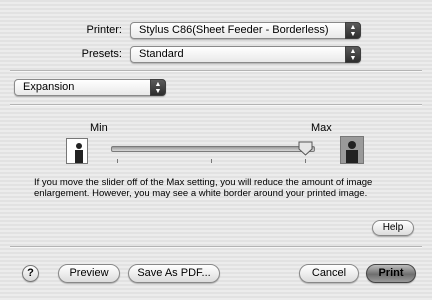 The height and width of the screenshot is (300, 432). Describe the element at coordinates (213, 149) in the screenshot. I see `expansion-slider-track` at that location.